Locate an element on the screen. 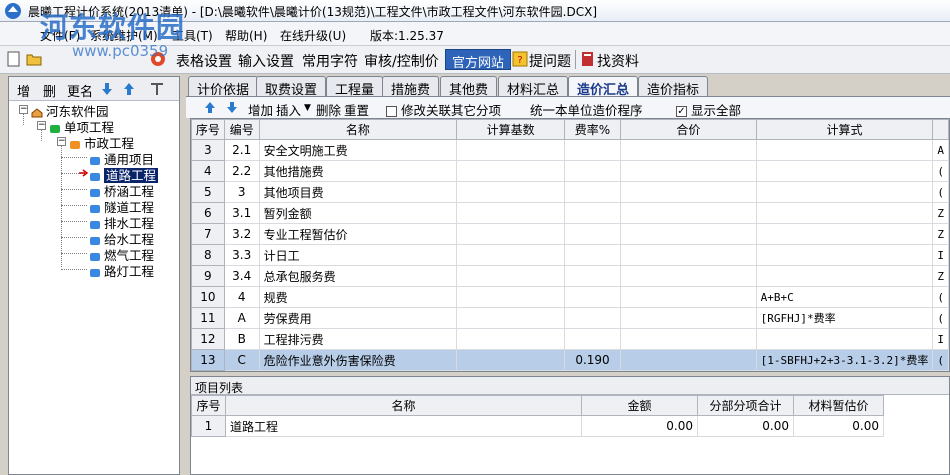 This screenshot has width=950, height=475. table-row: 5 3 其他项目费 ( is located at coordinates (570, 192).